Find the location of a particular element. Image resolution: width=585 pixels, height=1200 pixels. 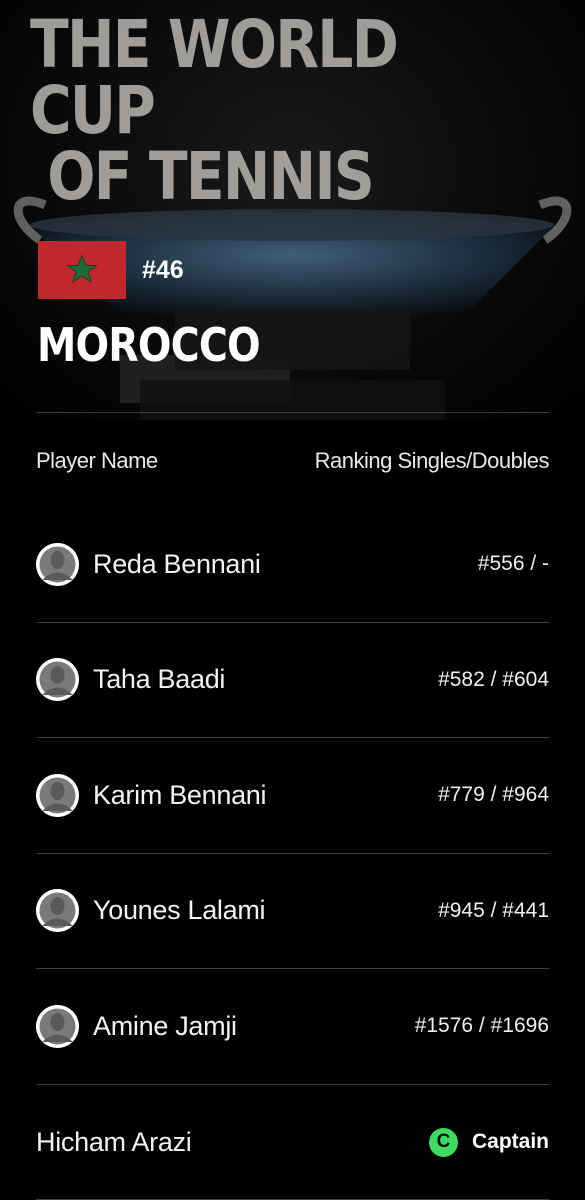

player-ranking: #556 / - is located at coordinates (513, 564).